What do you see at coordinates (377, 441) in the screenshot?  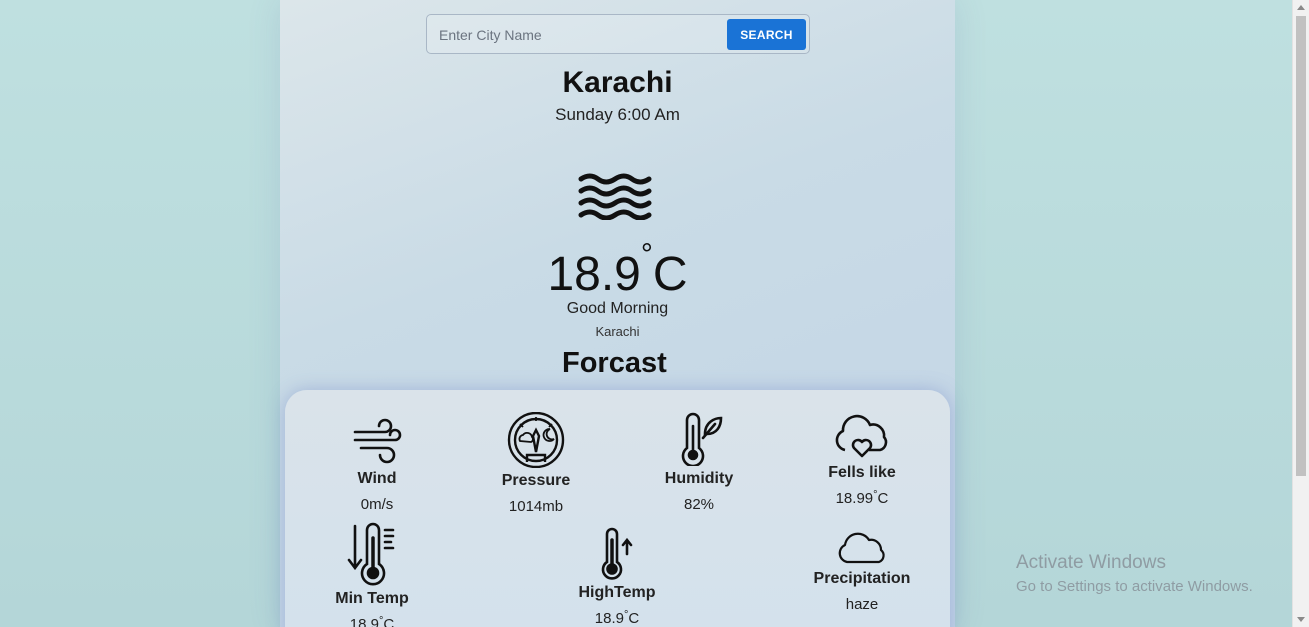 I see `wind-icon` at bounding box center [377, 441].